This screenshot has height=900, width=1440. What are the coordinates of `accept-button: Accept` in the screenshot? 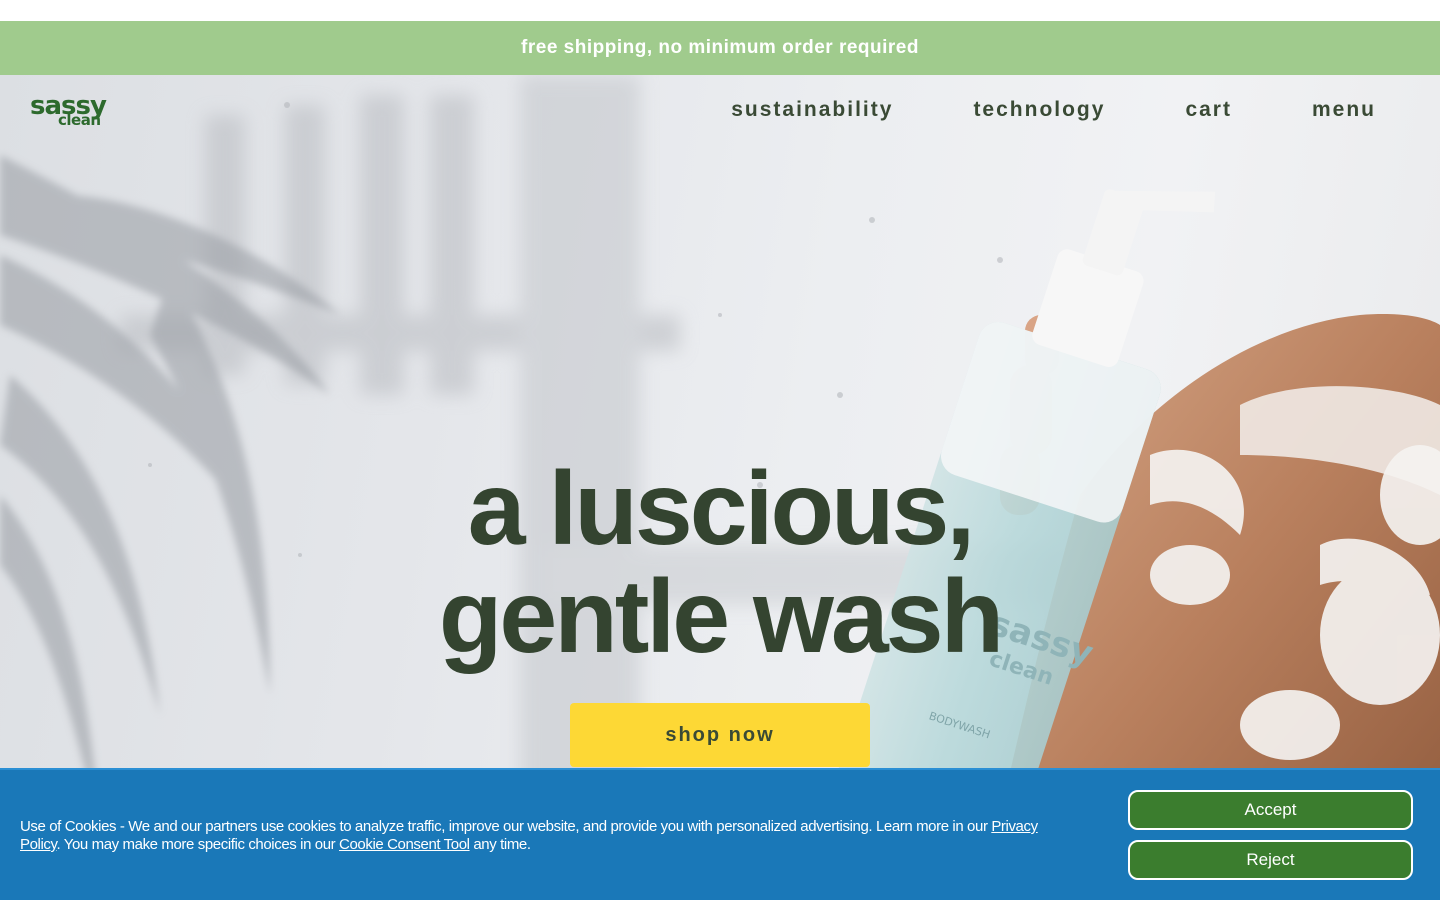 It's located at (1270, 810).